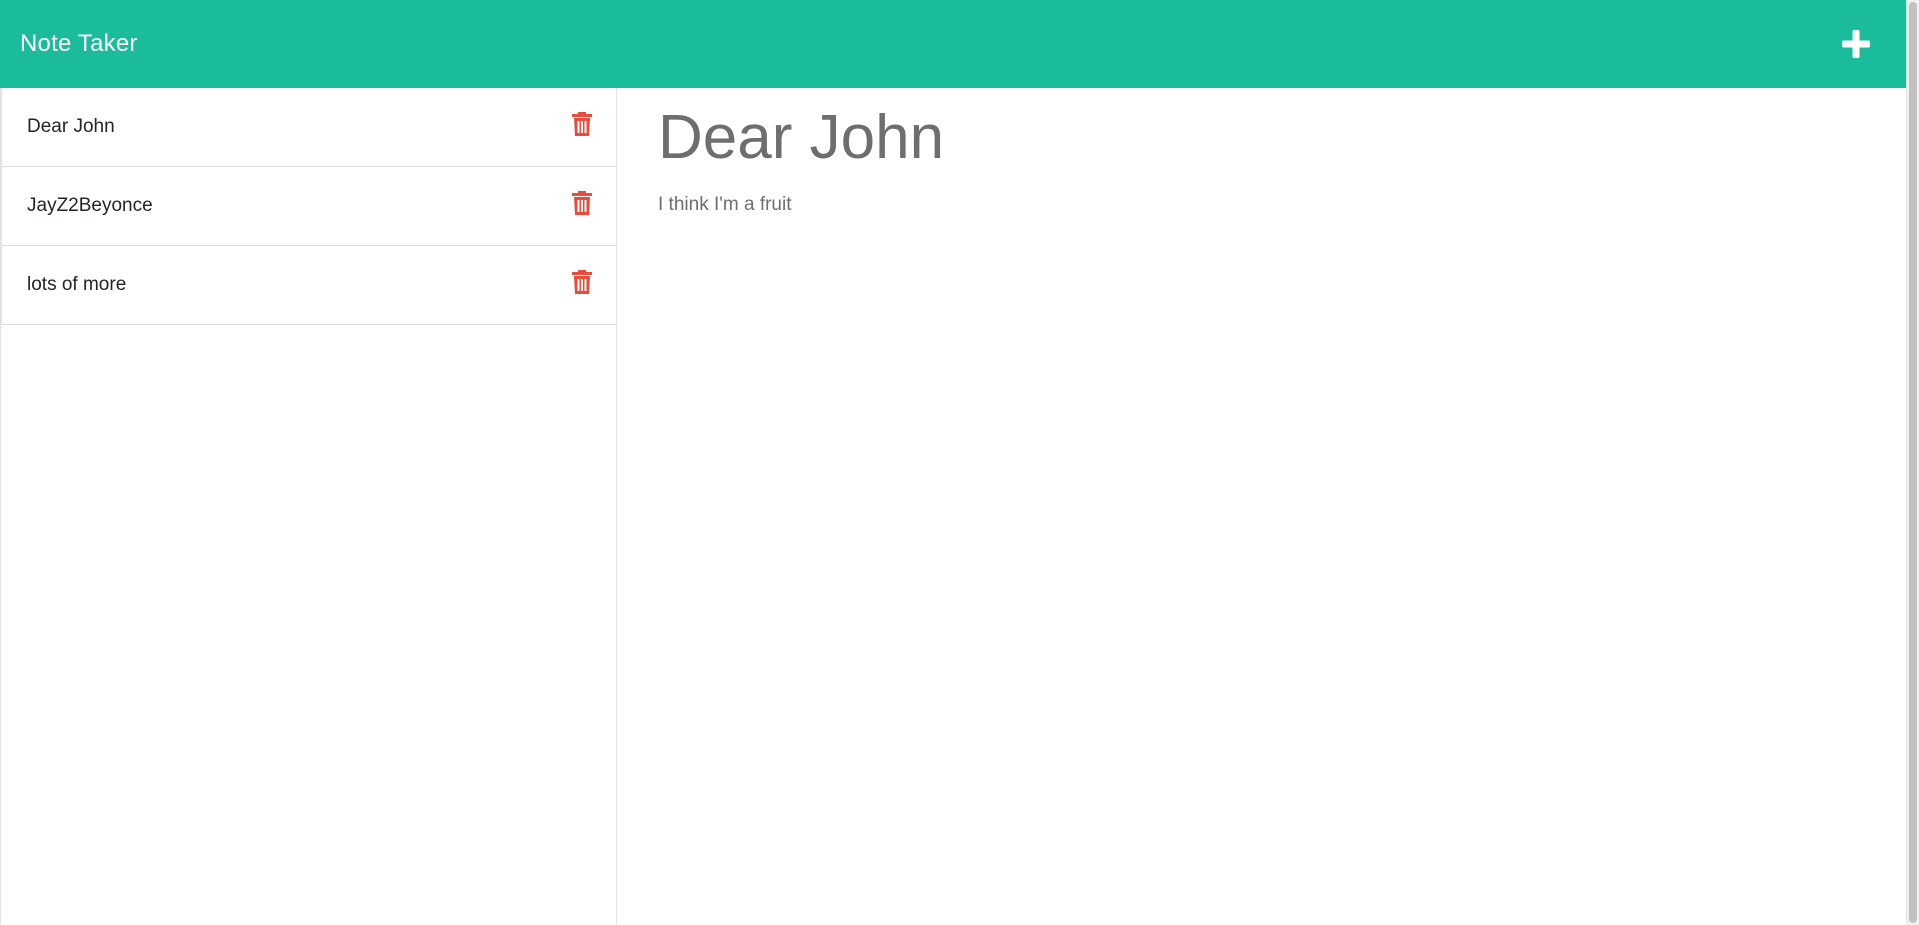 This screenshot has height=925, width=1919. Describe the element at coordinates (90, 205) in the screenshot. I see `note-list-item-title: JayZ2Beyonce` at that location.